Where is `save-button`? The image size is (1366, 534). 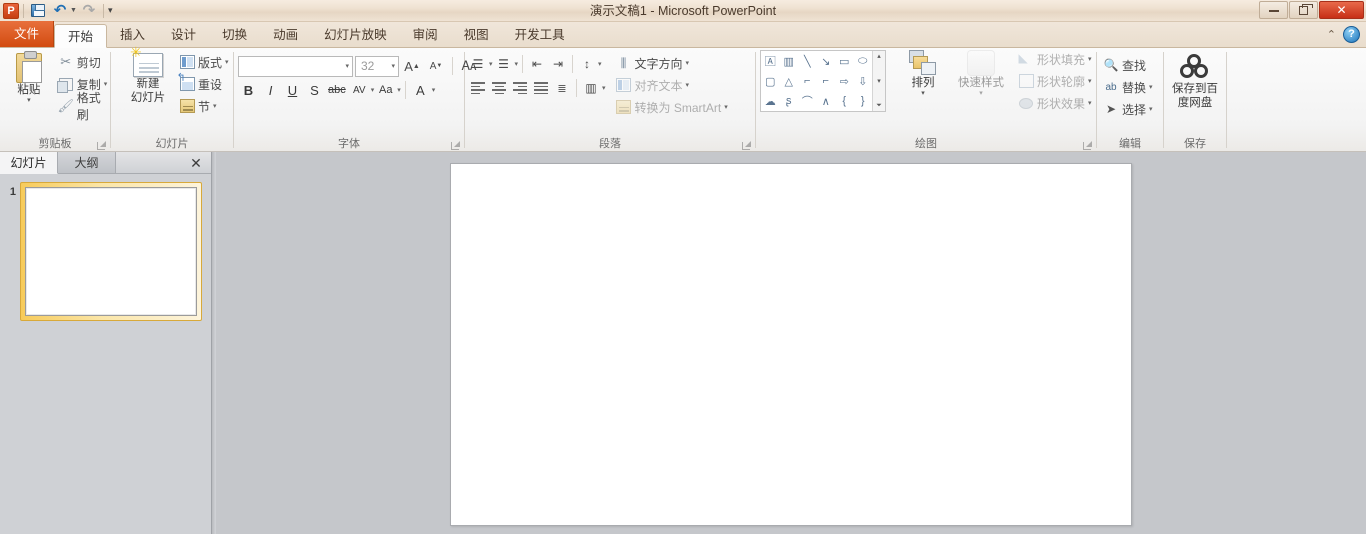
save-button is located at coordinates (38, 11).